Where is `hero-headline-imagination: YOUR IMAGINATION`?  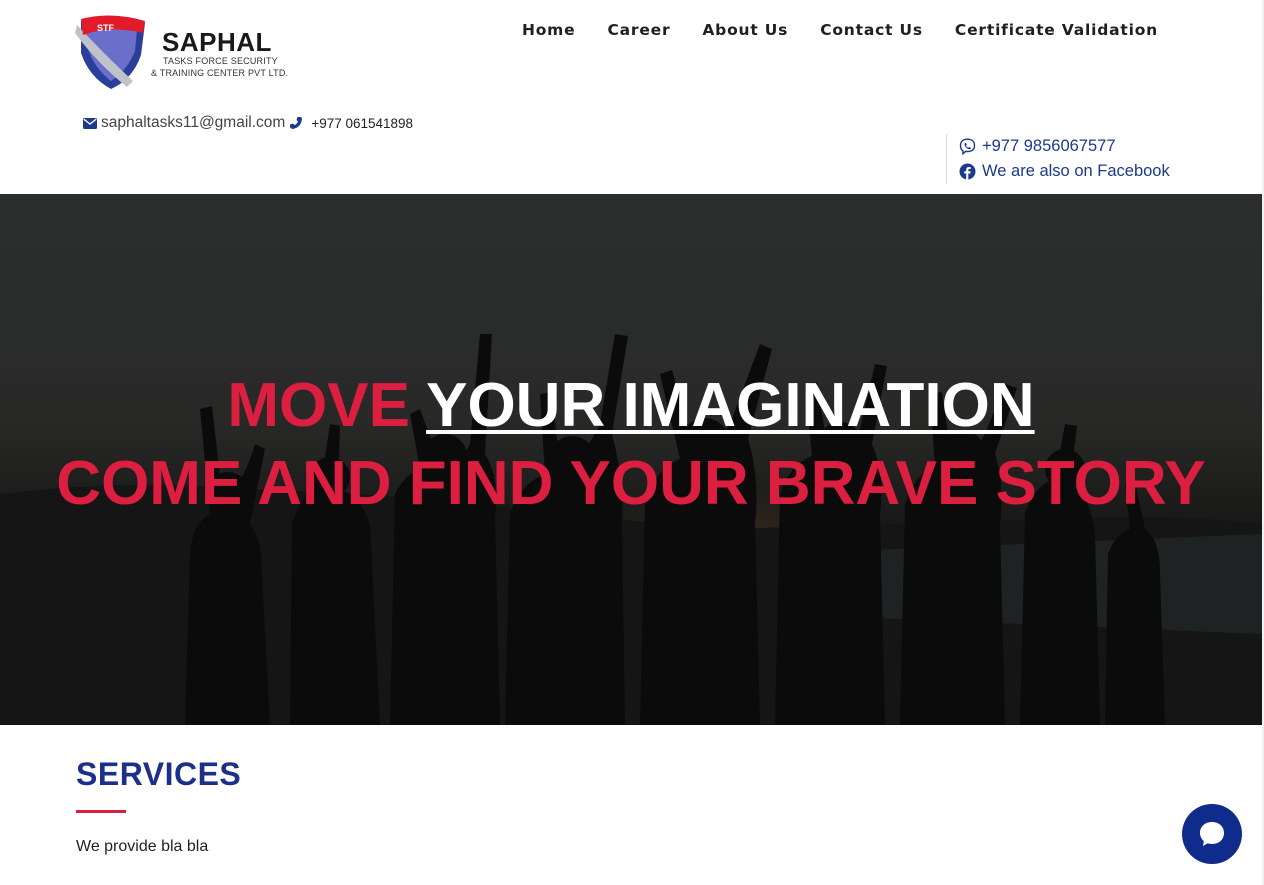 hero-headline-imagination: YOUR IMAGINATION is located at coordinates (730, 405).